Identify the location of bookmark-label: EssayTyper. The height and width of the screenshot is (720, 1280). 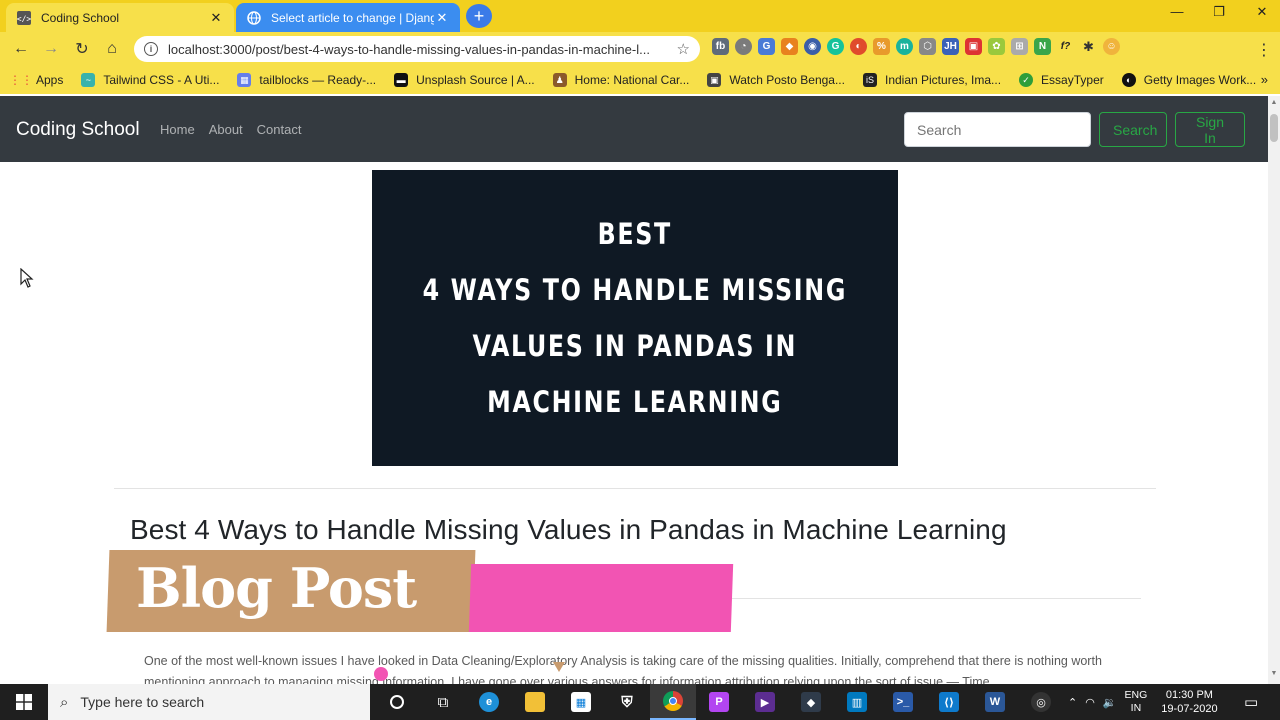
(1072, 80).